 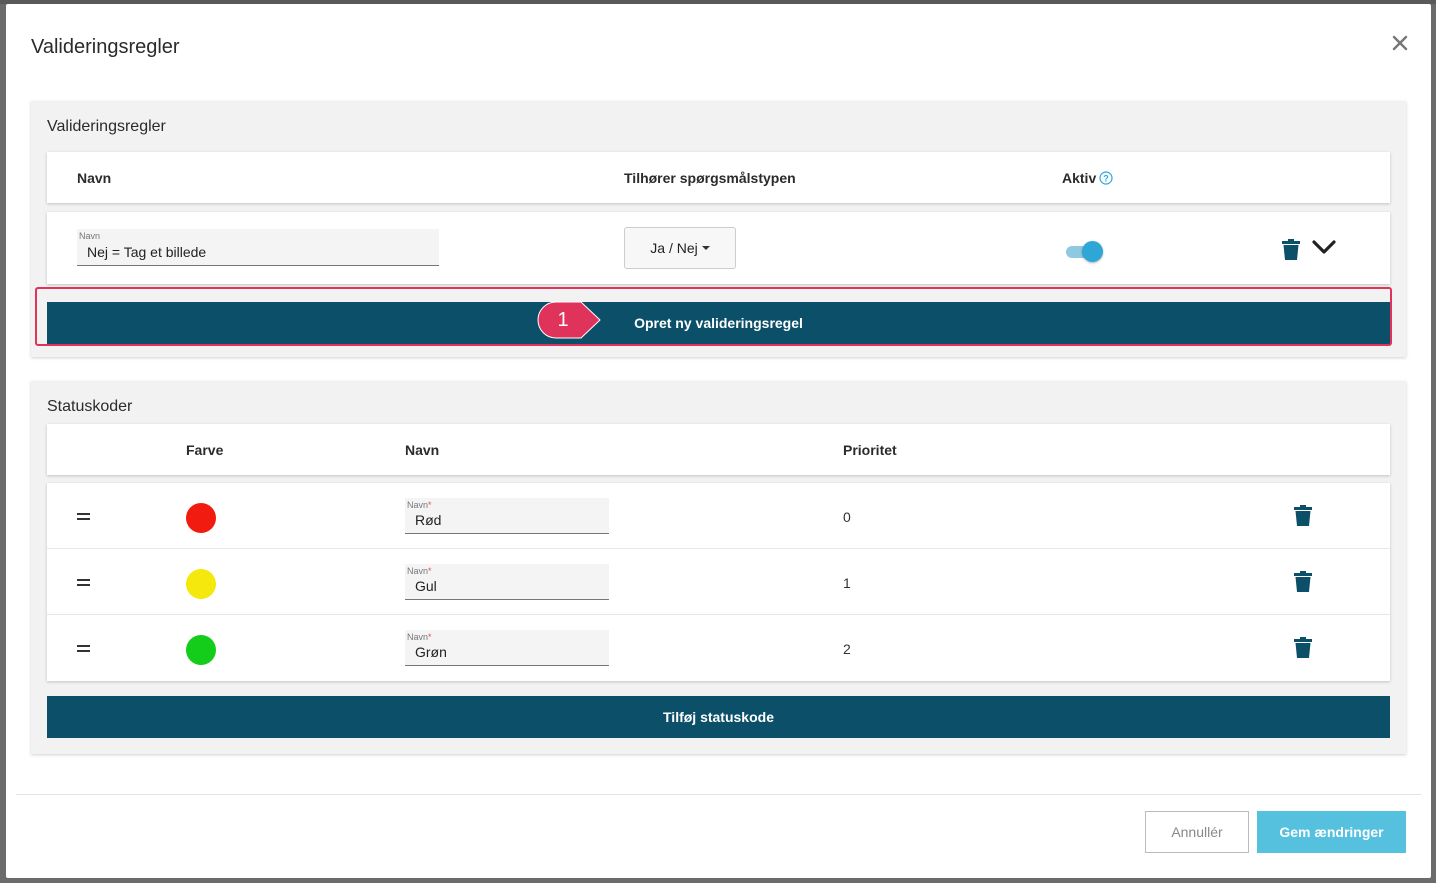 I want to click on help-icon: ?, so click(x=1106, y=178).